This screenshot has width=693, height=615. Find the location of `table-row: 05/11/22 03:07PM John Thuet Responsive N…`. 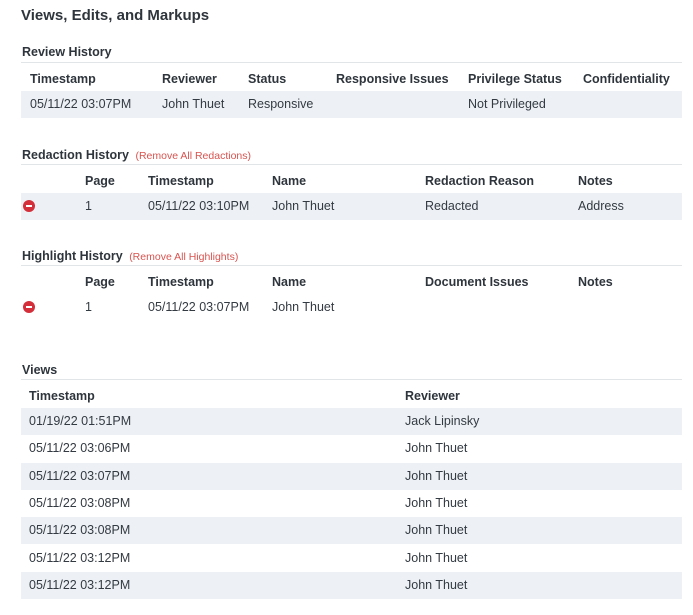

table-row: 05/11/22 03:07PM John Thuet Responsive N… is located at coordinates (351, 104).